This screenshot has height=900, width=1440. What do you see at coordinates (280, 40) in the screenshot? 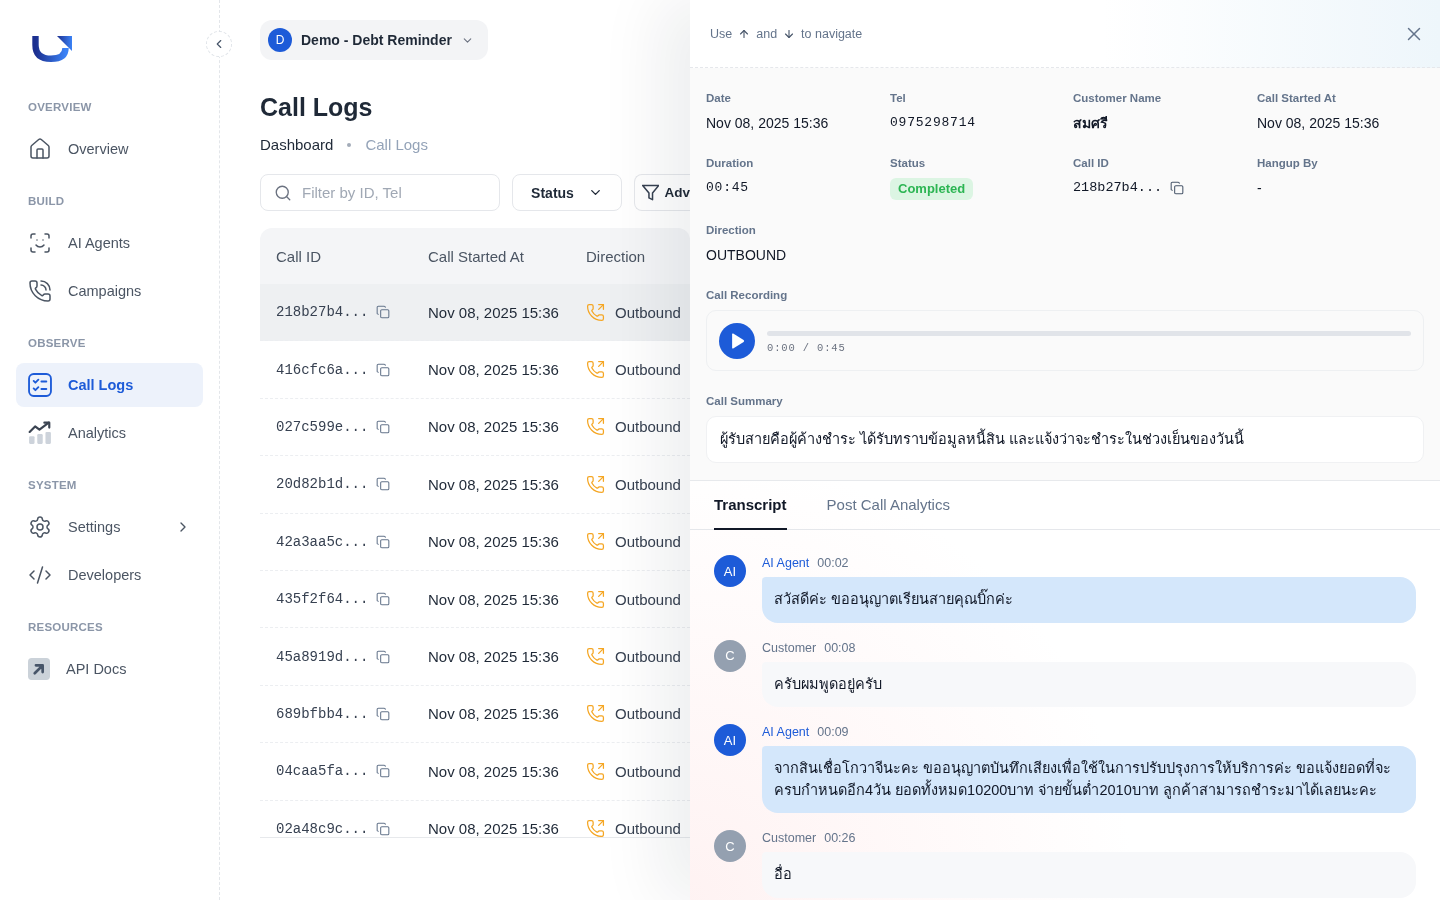
I see `workspace-avatar: D` at bounding box center [280, 40].